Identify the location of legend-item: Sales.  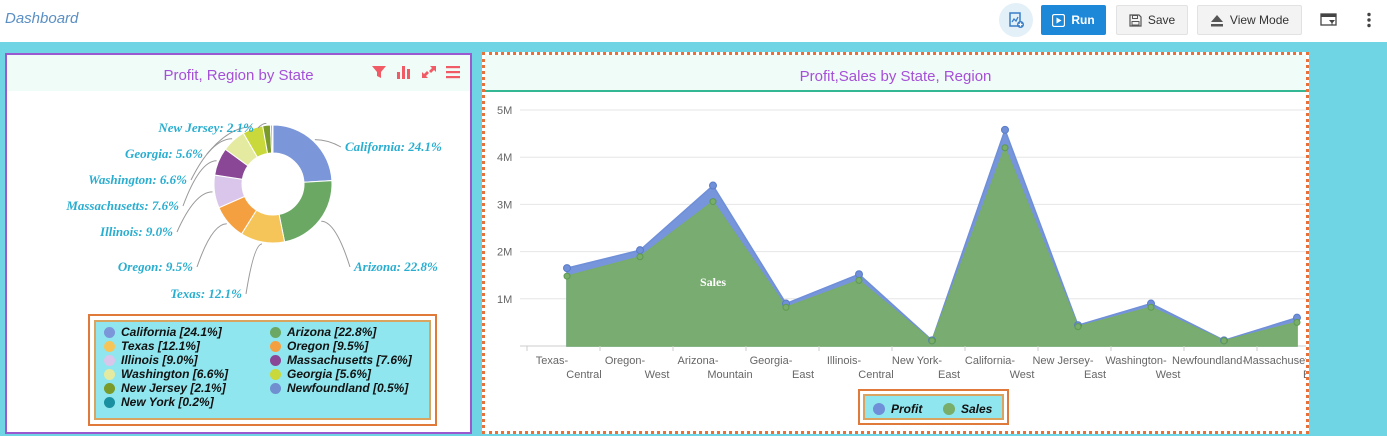
(967, 409).